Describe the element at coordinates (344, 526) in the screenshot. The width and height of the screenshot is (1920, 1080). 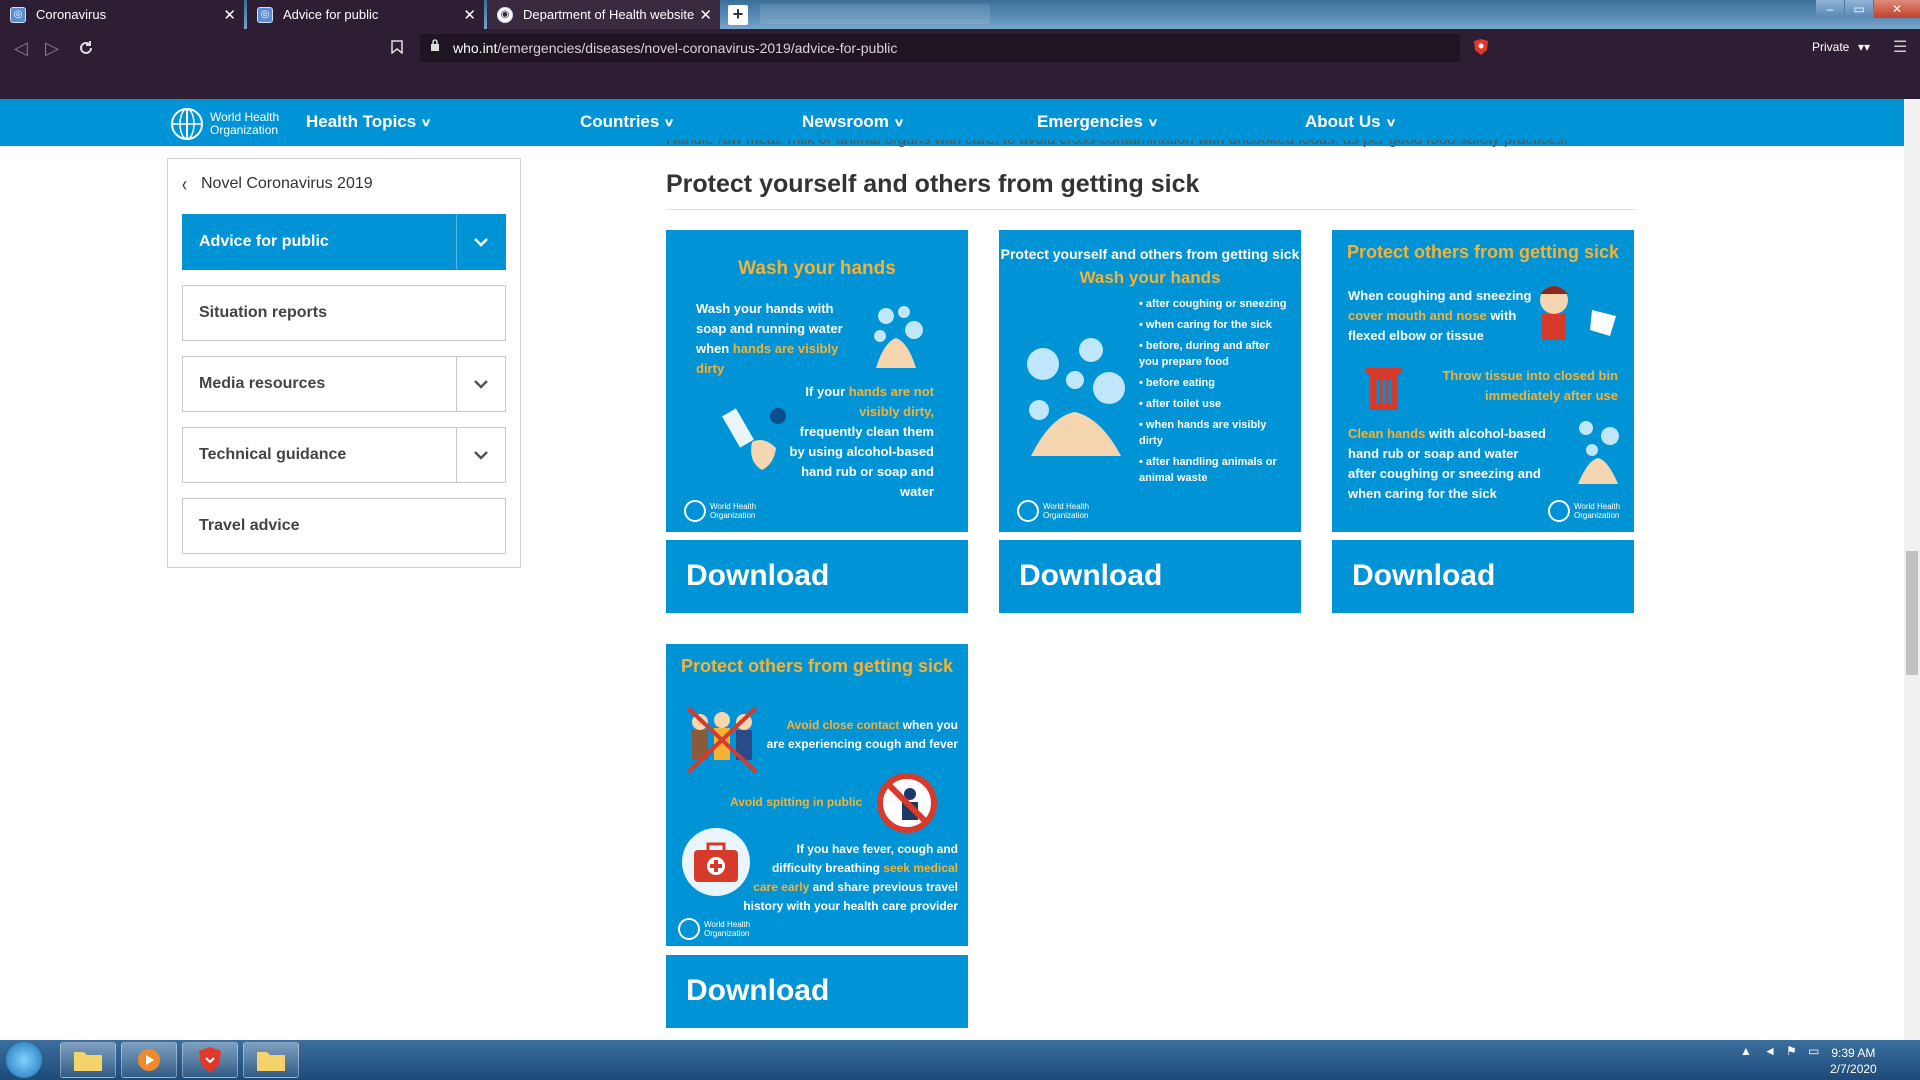
I see `sidebar-item-travel-advice: Travel advice` at that location.